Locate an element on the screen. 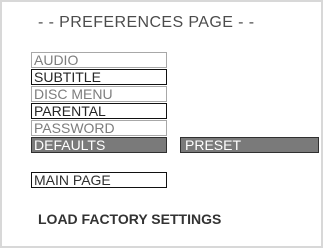 This screenshot has height=248, width=323. menu-item-subtitle: SUBTITLE is located at coordinates (99, 77).